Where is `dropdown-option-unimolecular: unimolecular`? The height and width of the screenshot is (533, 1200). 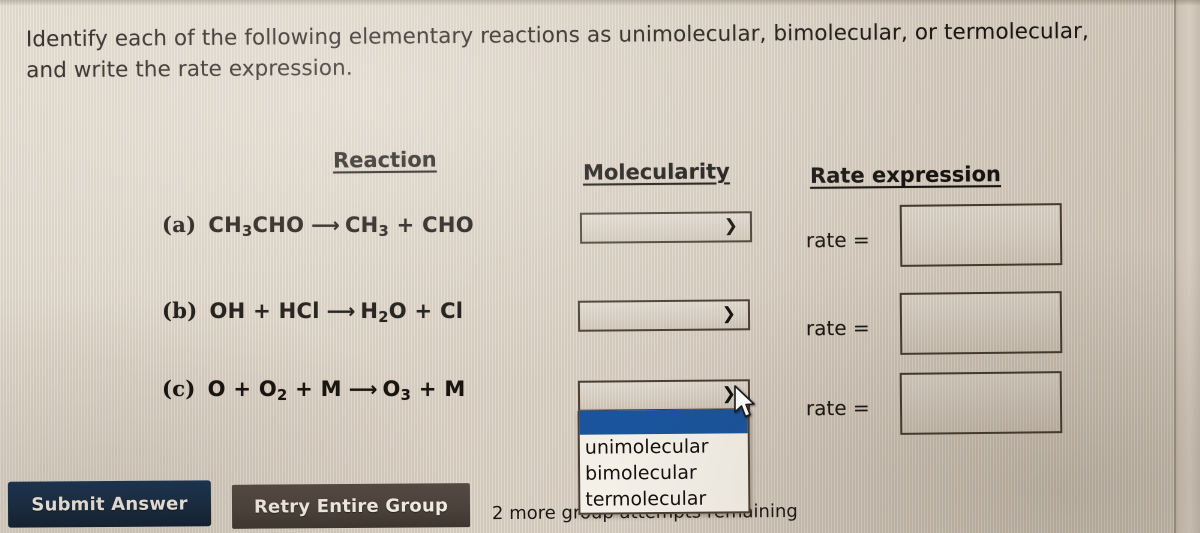 dropdown-option-unimolecular: unimolecular is located at coordinates (664, 446).